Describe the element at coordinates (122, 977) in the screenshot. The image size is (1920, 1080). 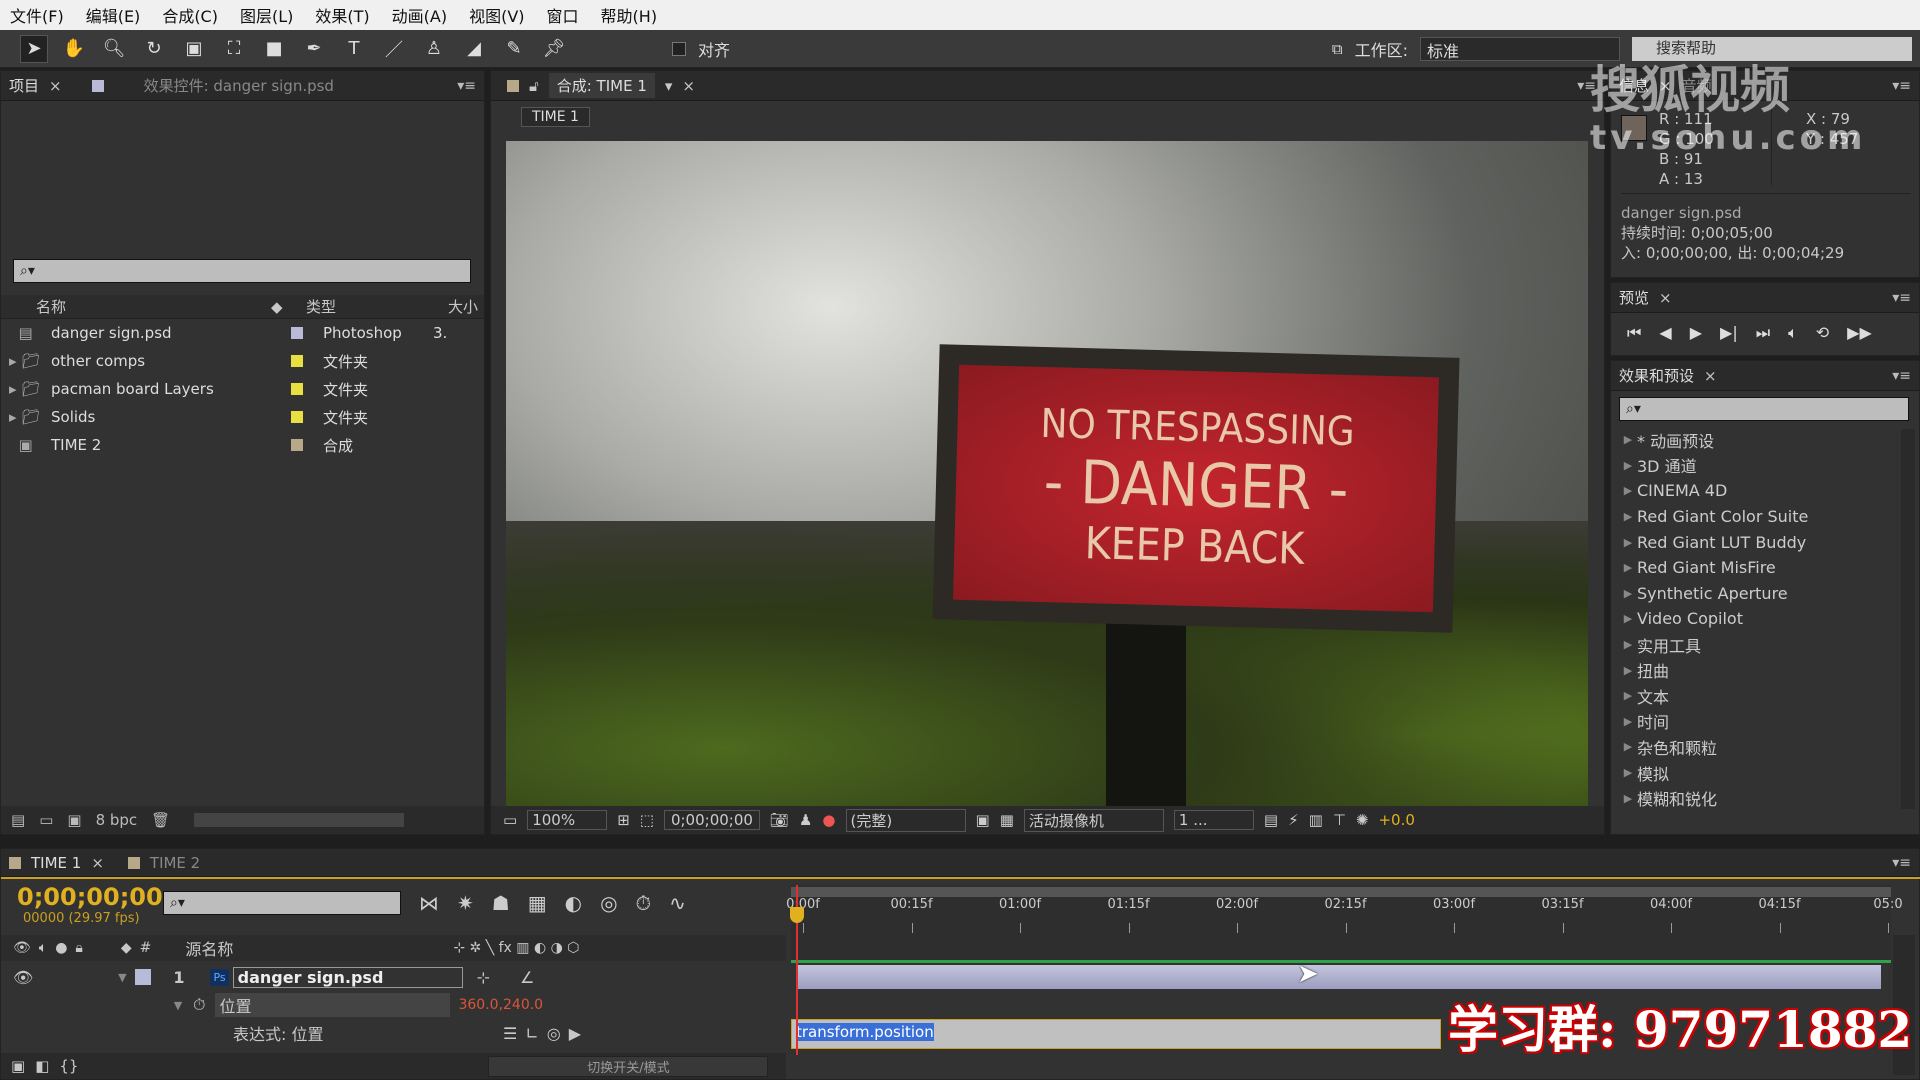
I see `expand-arrow-icon: ▼` at that location.